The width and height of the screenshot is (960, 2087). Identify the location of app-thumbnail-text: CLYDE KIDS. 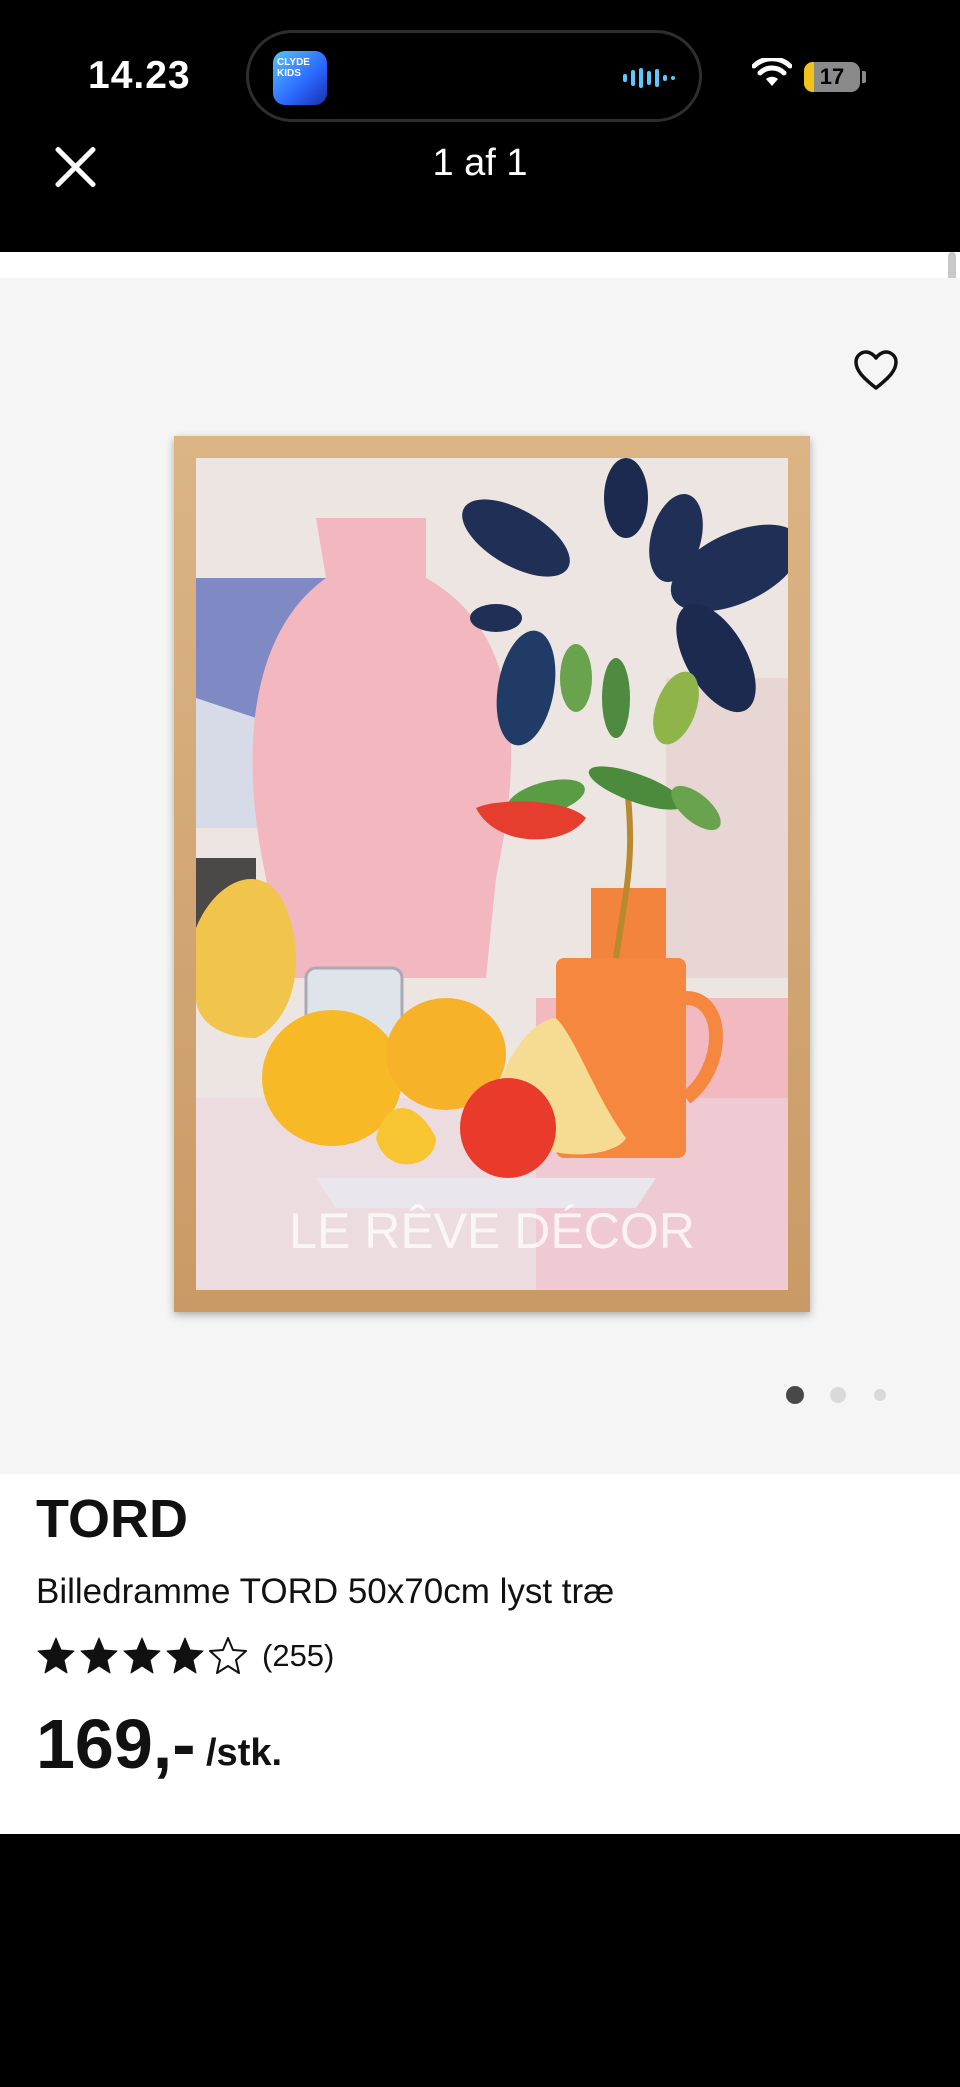
(293, 68).